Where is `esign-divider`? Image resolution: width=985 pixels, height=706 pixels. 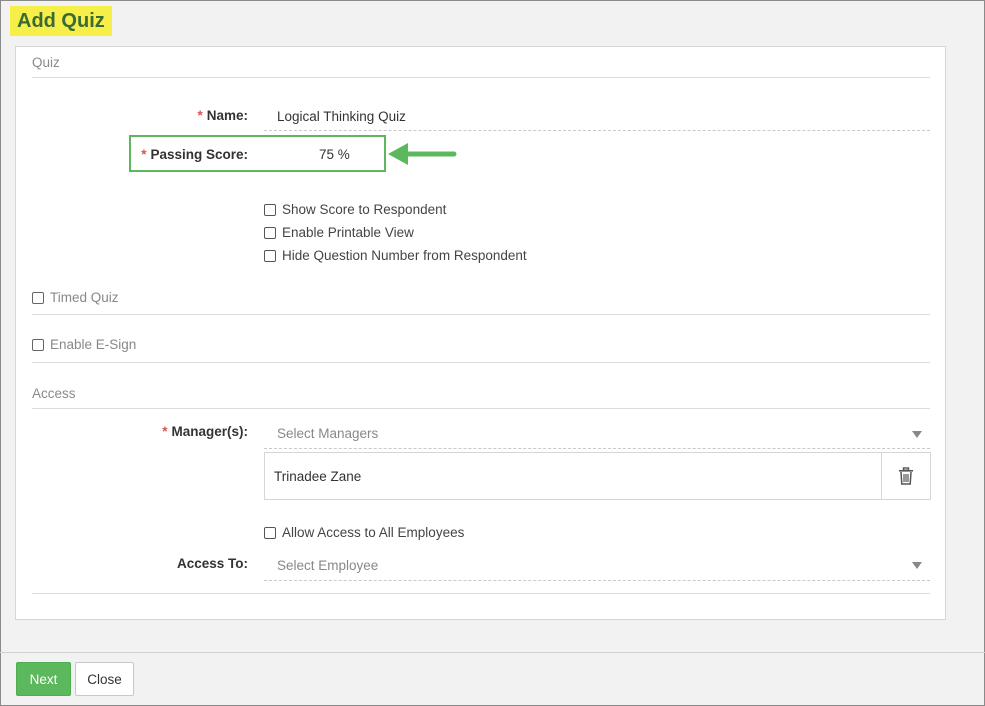
esign-divider is located at coordinates (481, 362).